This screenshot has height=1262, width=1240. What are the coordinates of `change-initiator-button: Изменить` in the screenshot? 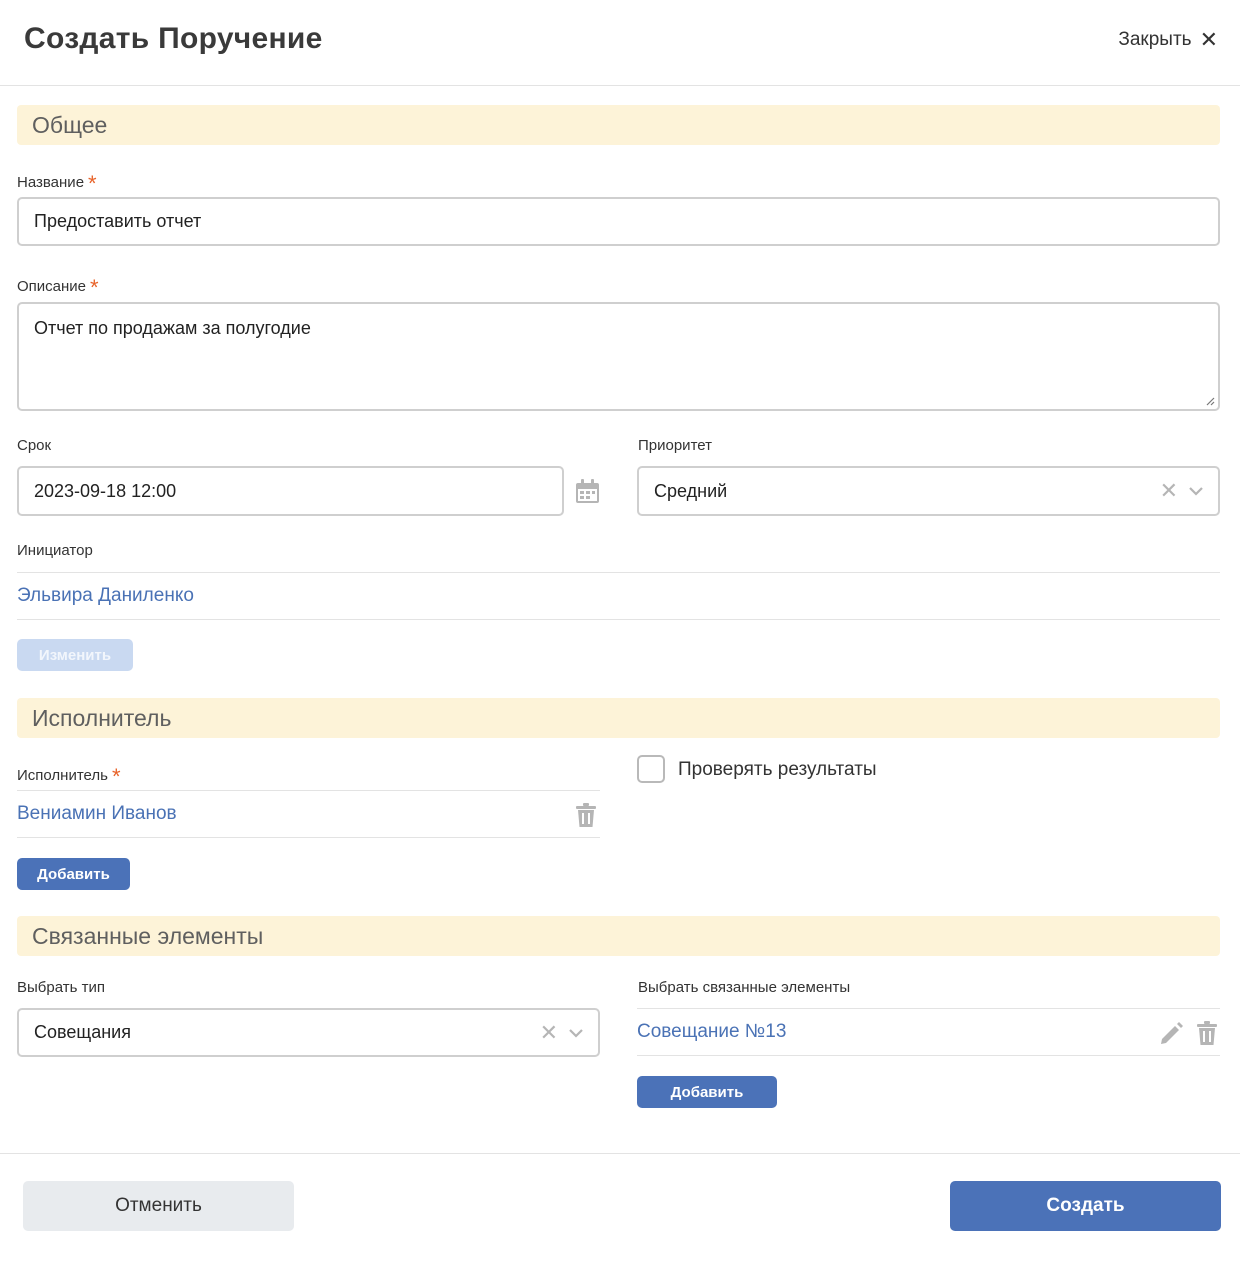 It's located at (75, 655).